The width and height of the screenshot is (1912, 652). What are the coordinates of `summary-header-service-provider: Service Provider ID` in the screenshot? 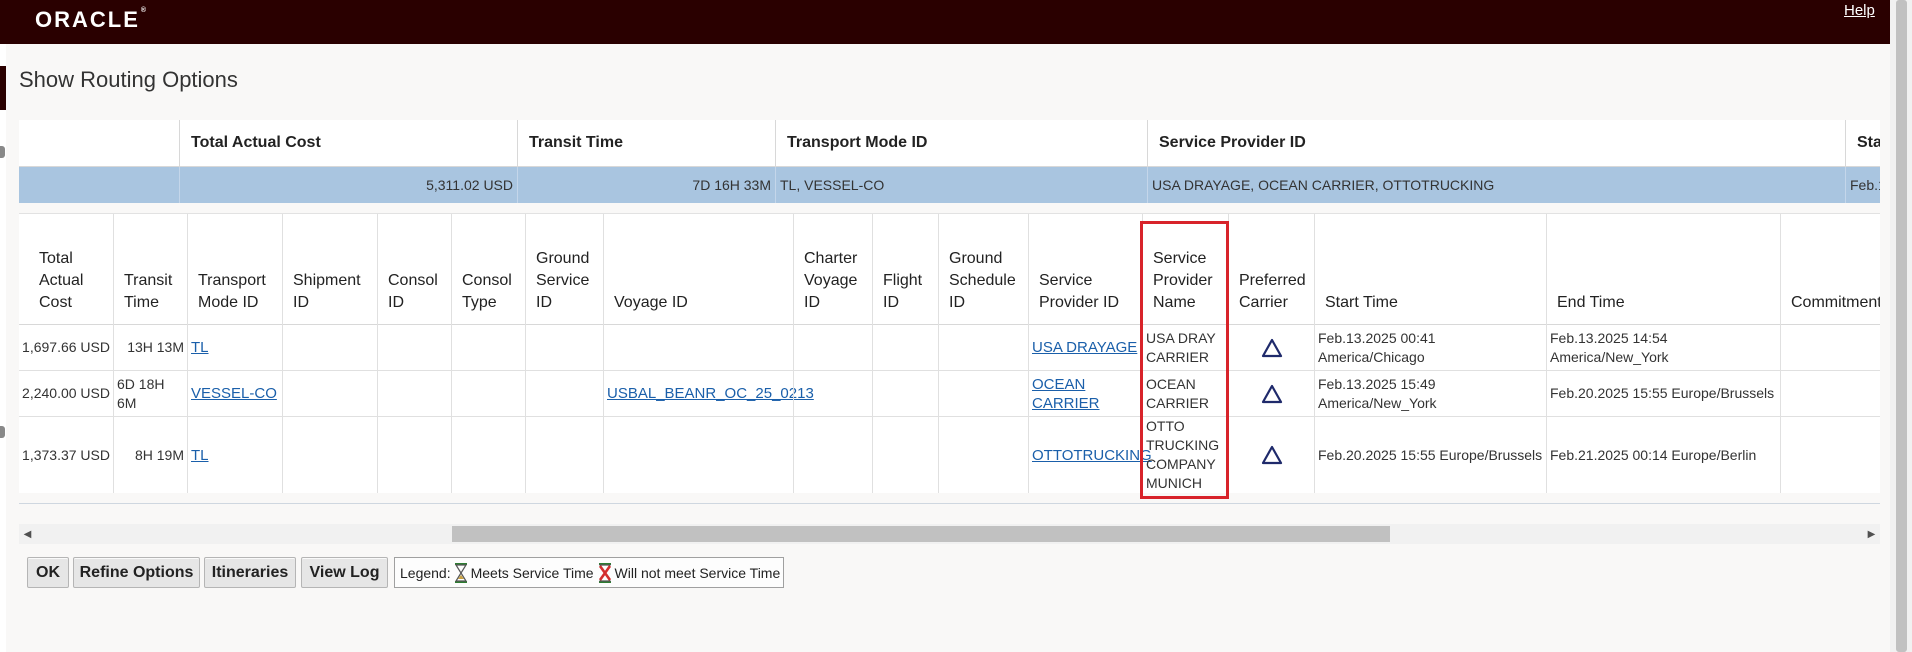 It's located at (1496, 143).